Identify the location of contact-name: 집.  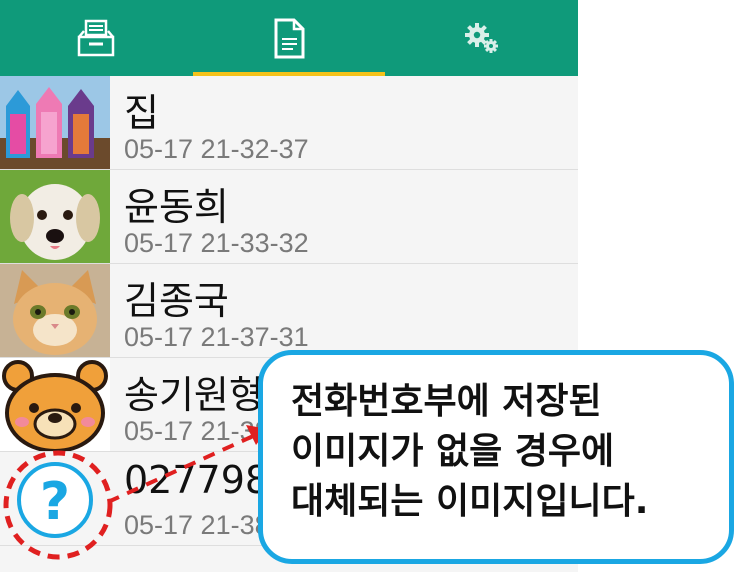
(141, 113).